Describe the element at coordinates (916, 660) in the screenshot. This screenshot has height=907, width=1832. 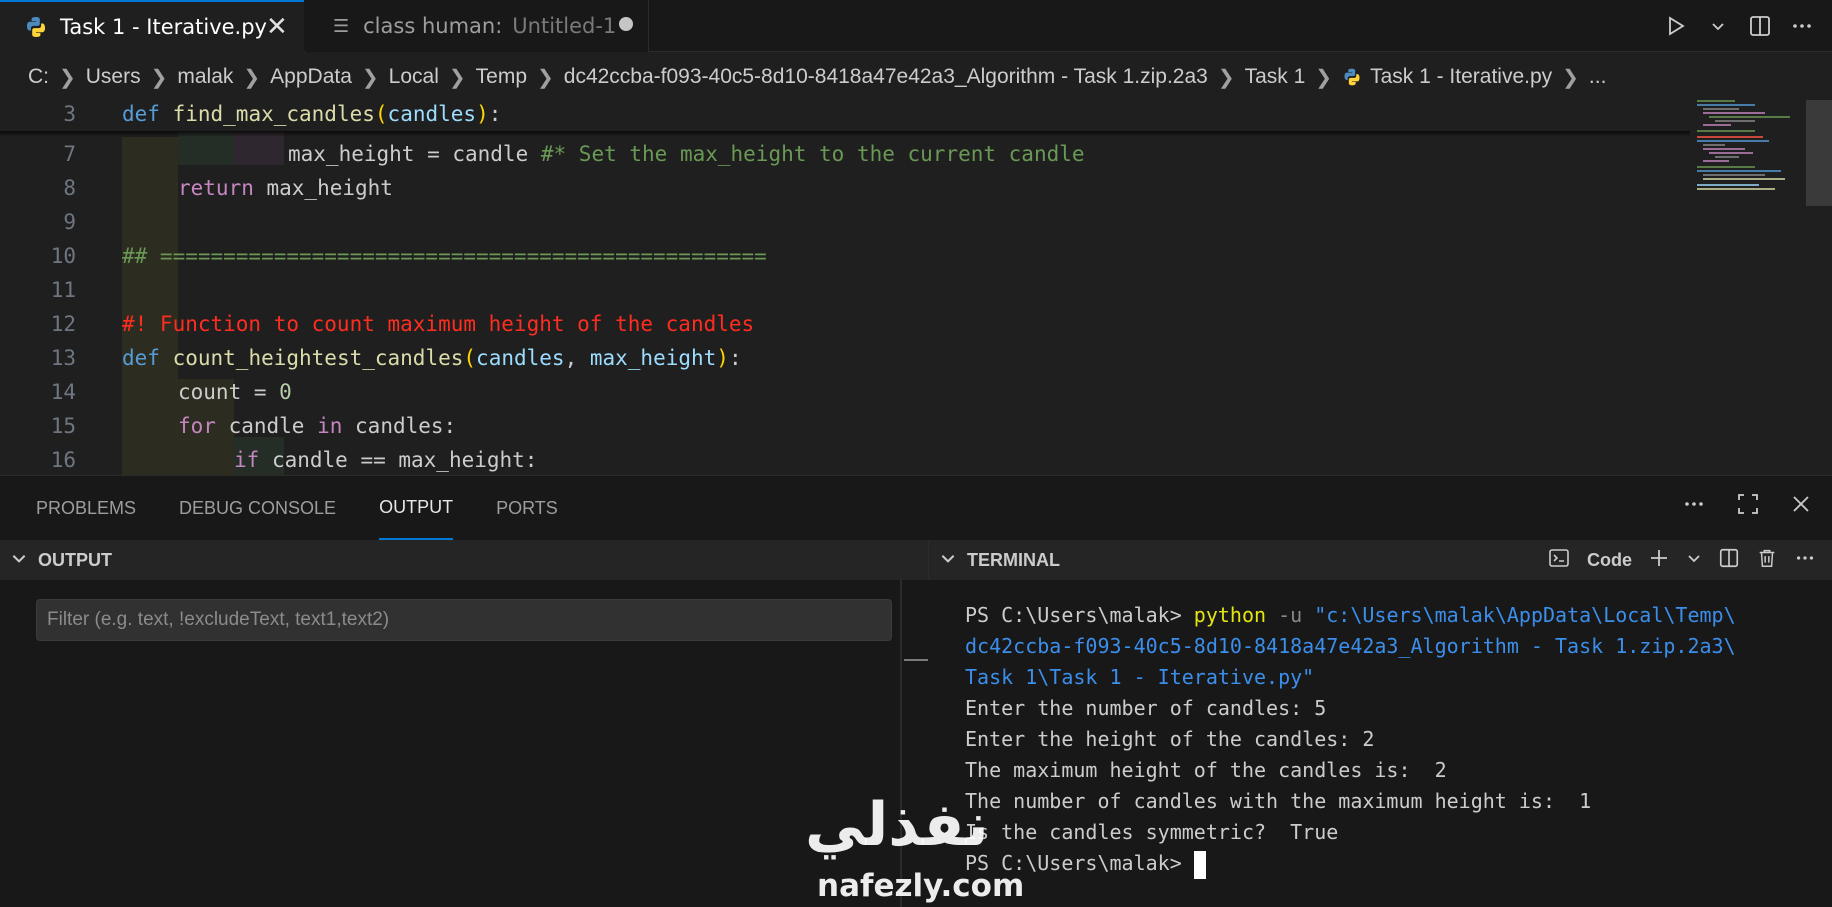
I see `sash-handle` at that location.